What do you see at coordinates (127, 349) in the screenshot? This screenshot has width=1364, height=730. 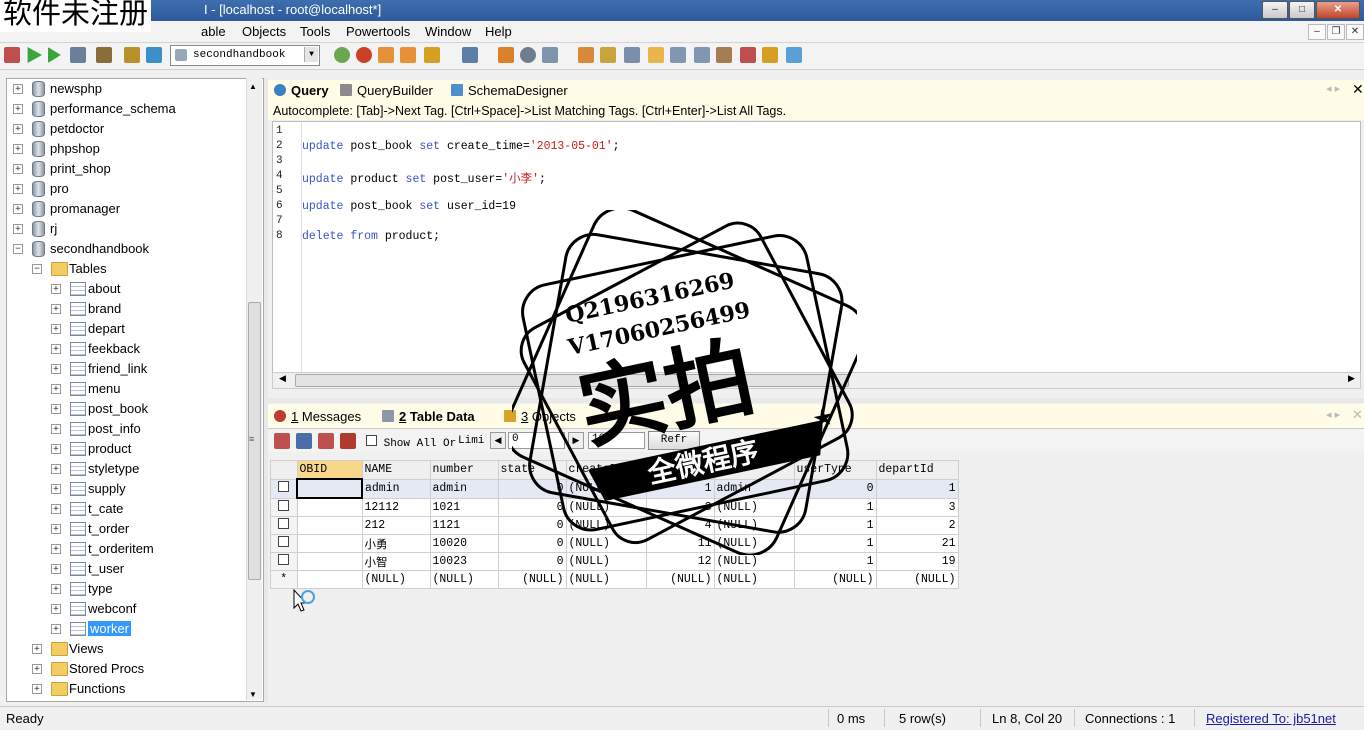 I see `tree-item-table-feekback: + feekback` at bounding box center [127, 349].